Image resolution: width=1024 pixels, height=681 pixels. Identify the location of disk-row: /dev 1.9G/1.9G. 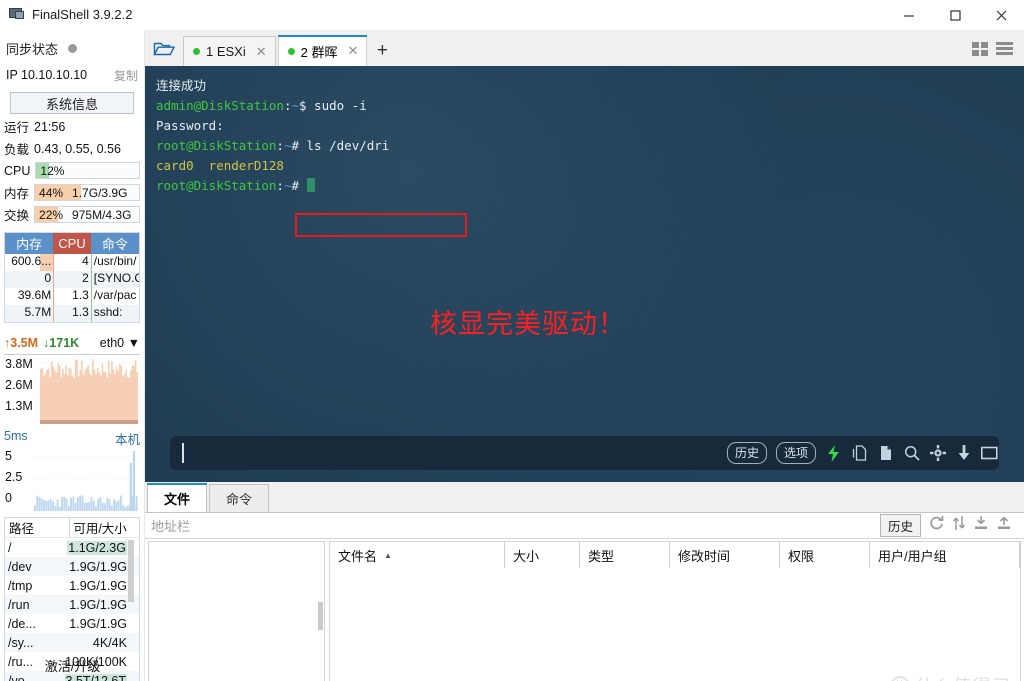
(72, 566).